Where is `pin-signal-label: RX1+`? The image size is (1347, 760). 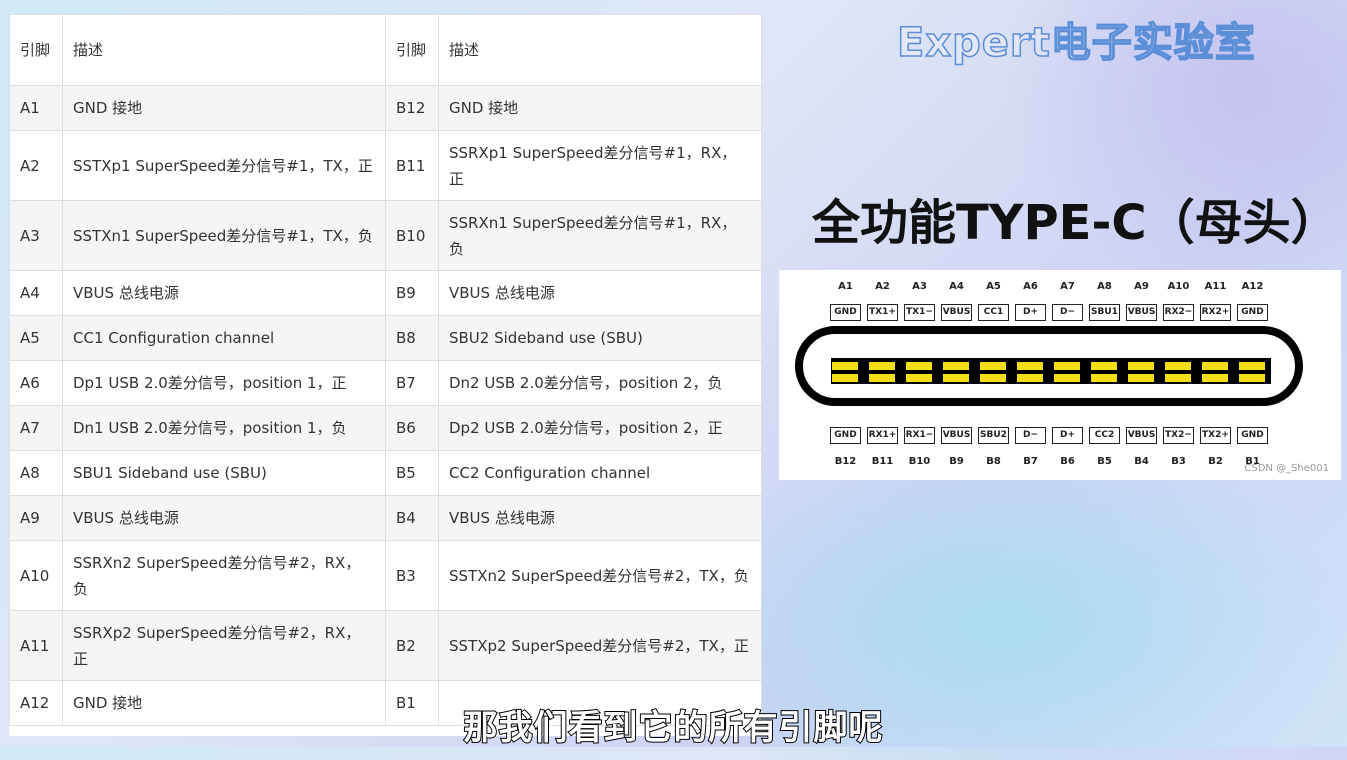 pin-signal-label: RX1+ is located at coordinates (882, 435).